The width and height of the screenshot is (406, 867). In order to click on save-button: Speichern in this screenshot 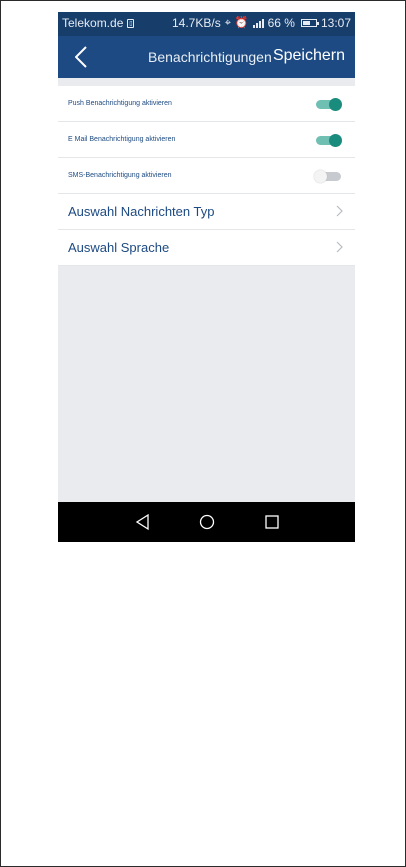, I will do `click(309, 56)`.